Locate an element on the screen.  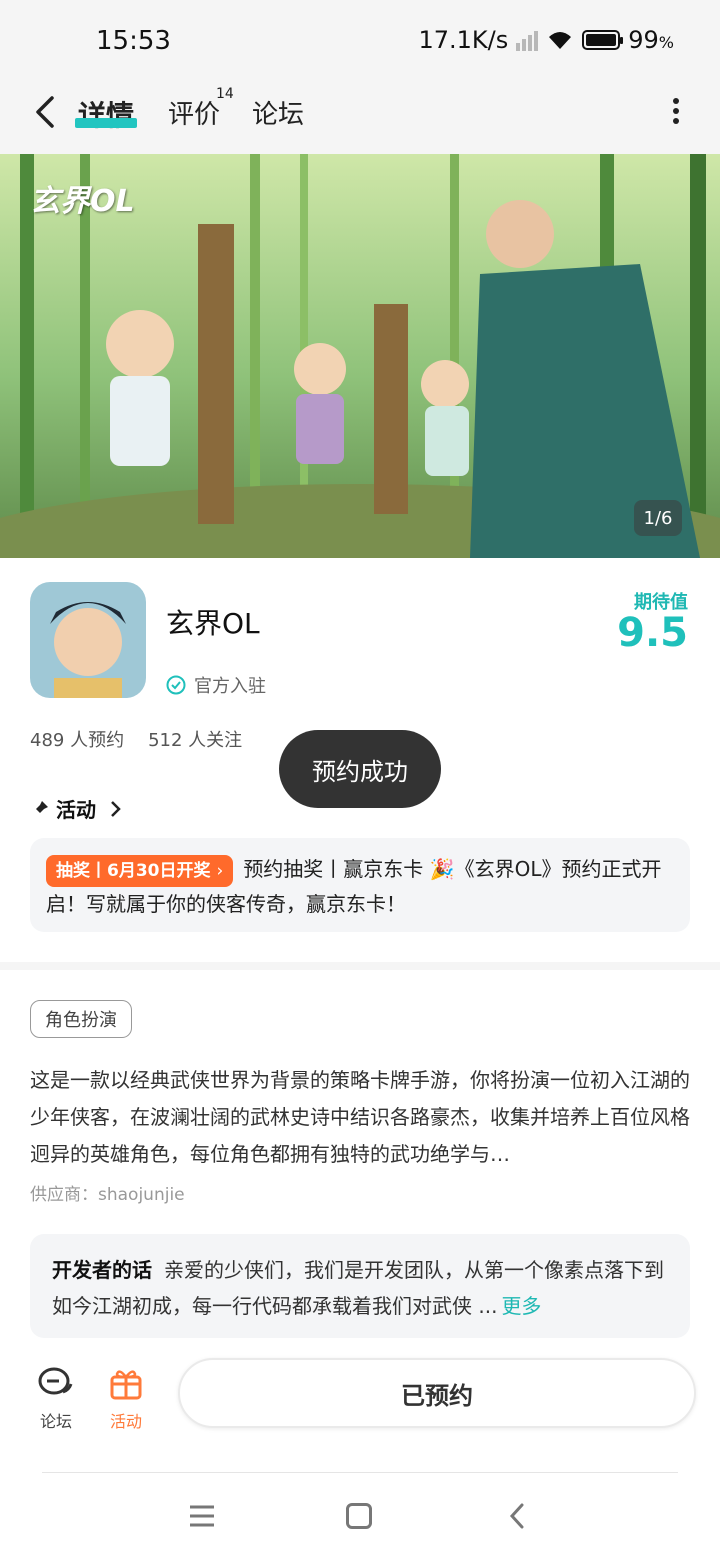
official-label: 官方入驻 is located at coordinates (230, 686).